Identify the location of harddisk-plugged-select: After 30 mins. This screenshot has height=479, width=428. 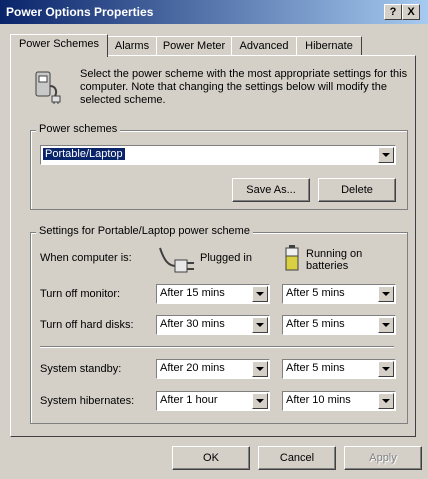
(213, 325).